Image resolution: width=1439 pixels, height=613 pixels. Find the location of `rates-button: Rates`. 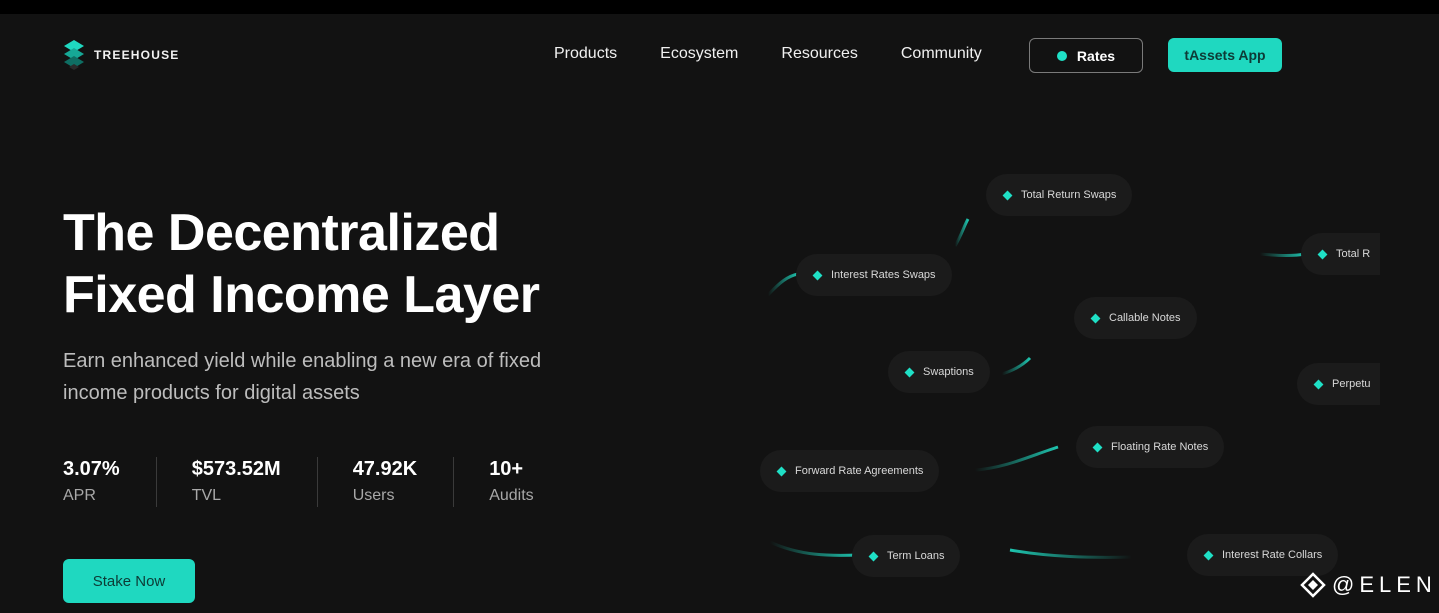

rates-button: Rates is located at coordinates (1086, 55).